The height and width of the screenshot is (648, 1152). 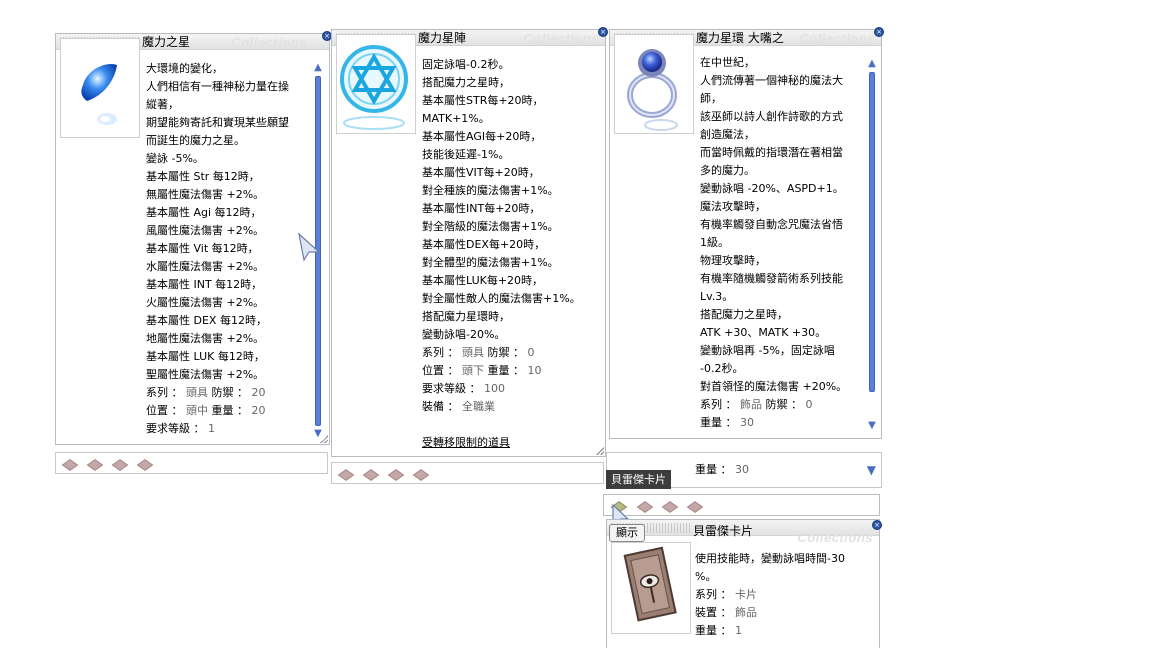 What do you see at coordinates (442, 370) in the screenshot?
I see `property-label: 位置 ：` at bounding box center [442, 370].